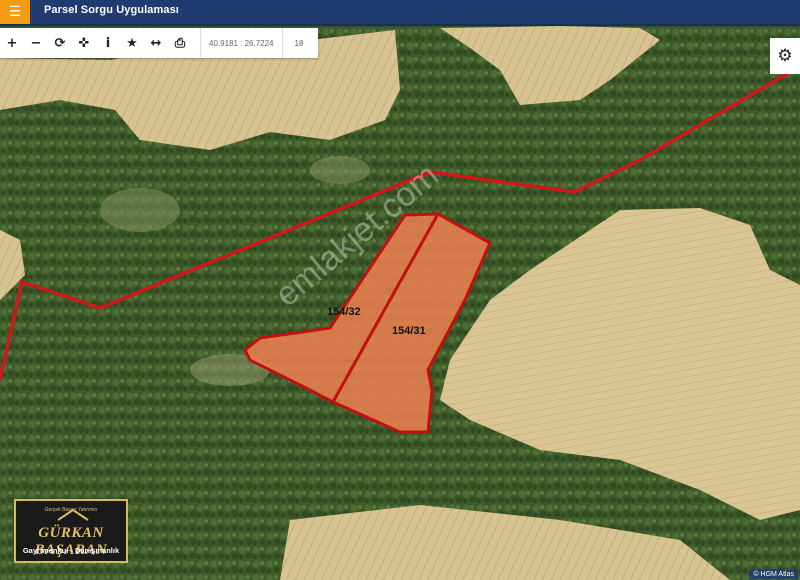 The height and width of the screenshot is (580, 800). What do you see at coordinates (785, 56) in the screenshot?
I see `gear-icon: ⚙` at bounding box center [785, 56].